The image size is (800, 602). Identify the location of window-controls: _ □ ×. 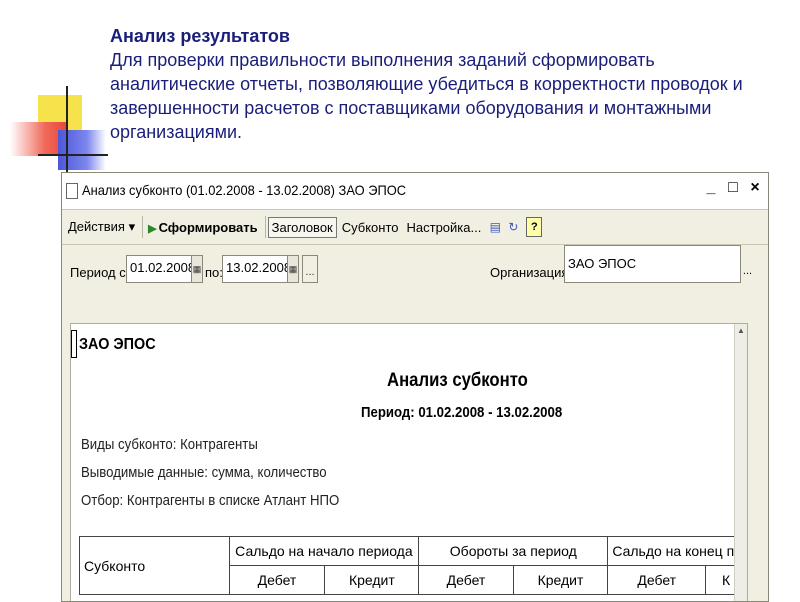
(733, 188).